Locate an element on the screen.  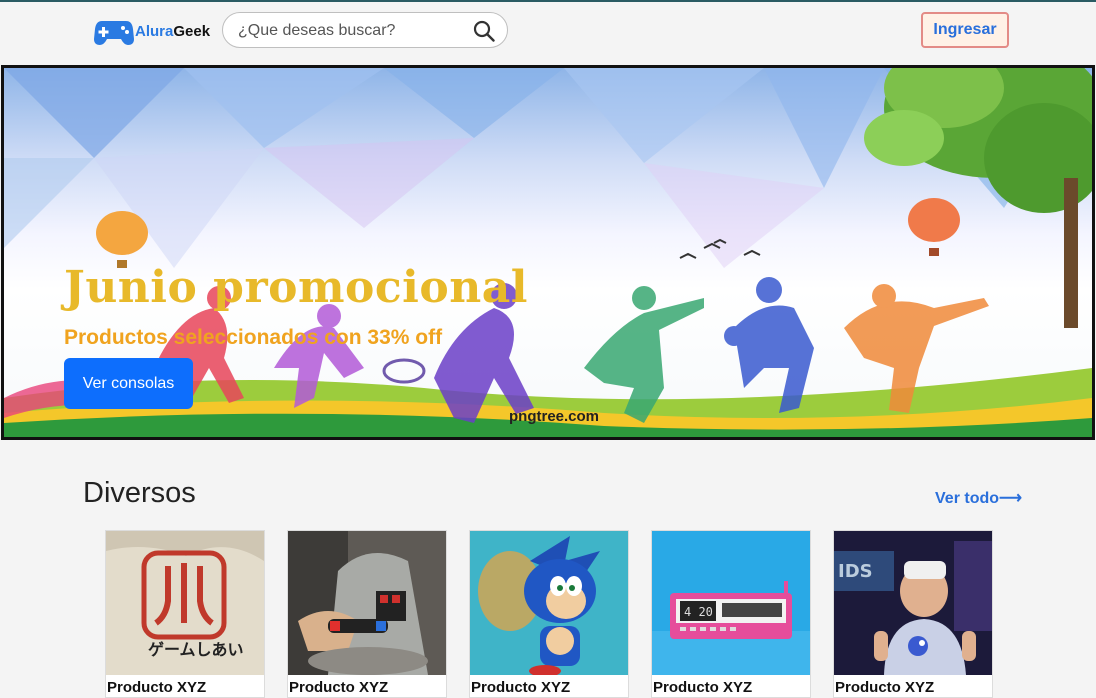
search-input is located at coordinates (353, 31).